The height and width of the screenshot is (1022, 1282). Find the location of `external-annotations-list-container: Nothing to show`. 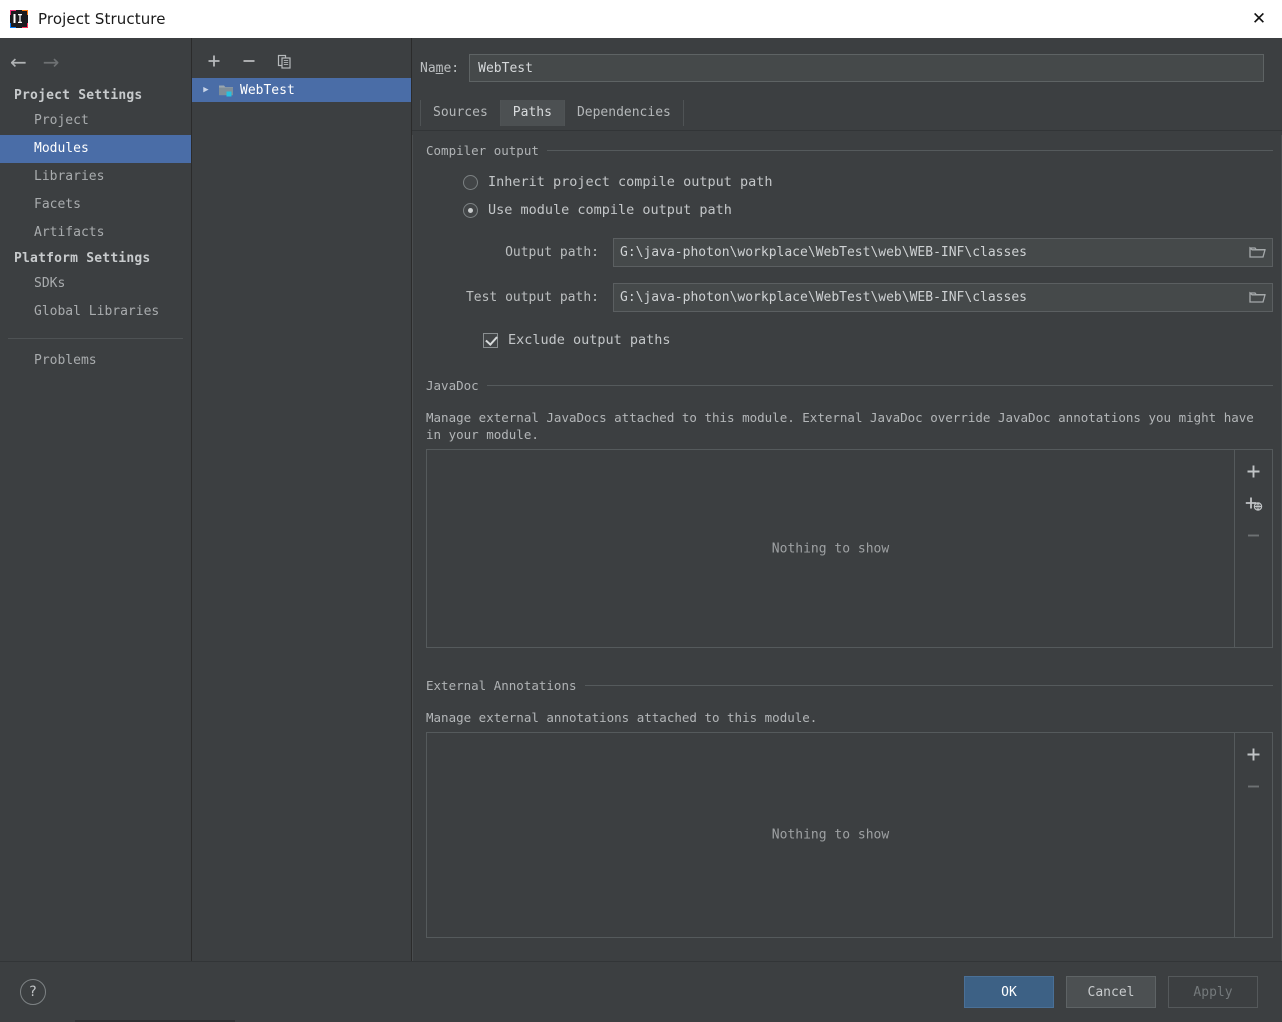

external-annotations-list-container: Nothing to show is located at coordinates (849, 835).